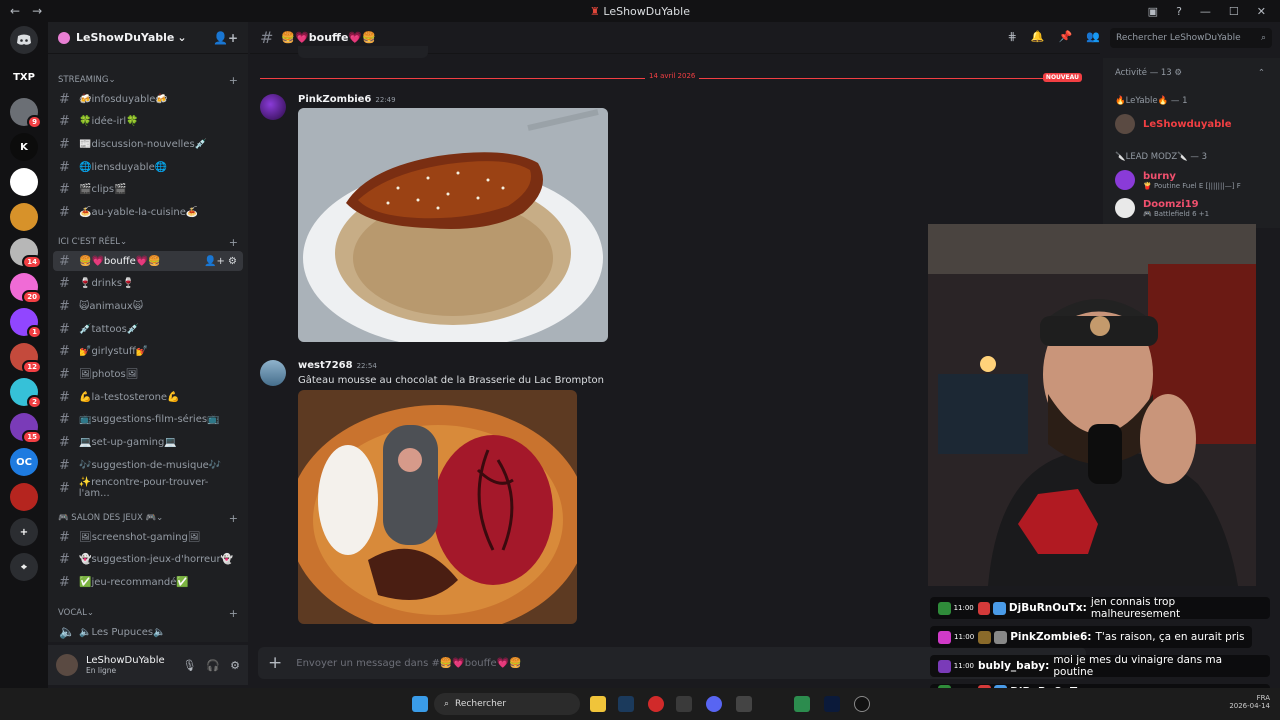 Image resolution: width=1280 pixels, height=720 pixels. I want to click on server-icon: OC, so click(24, 462).